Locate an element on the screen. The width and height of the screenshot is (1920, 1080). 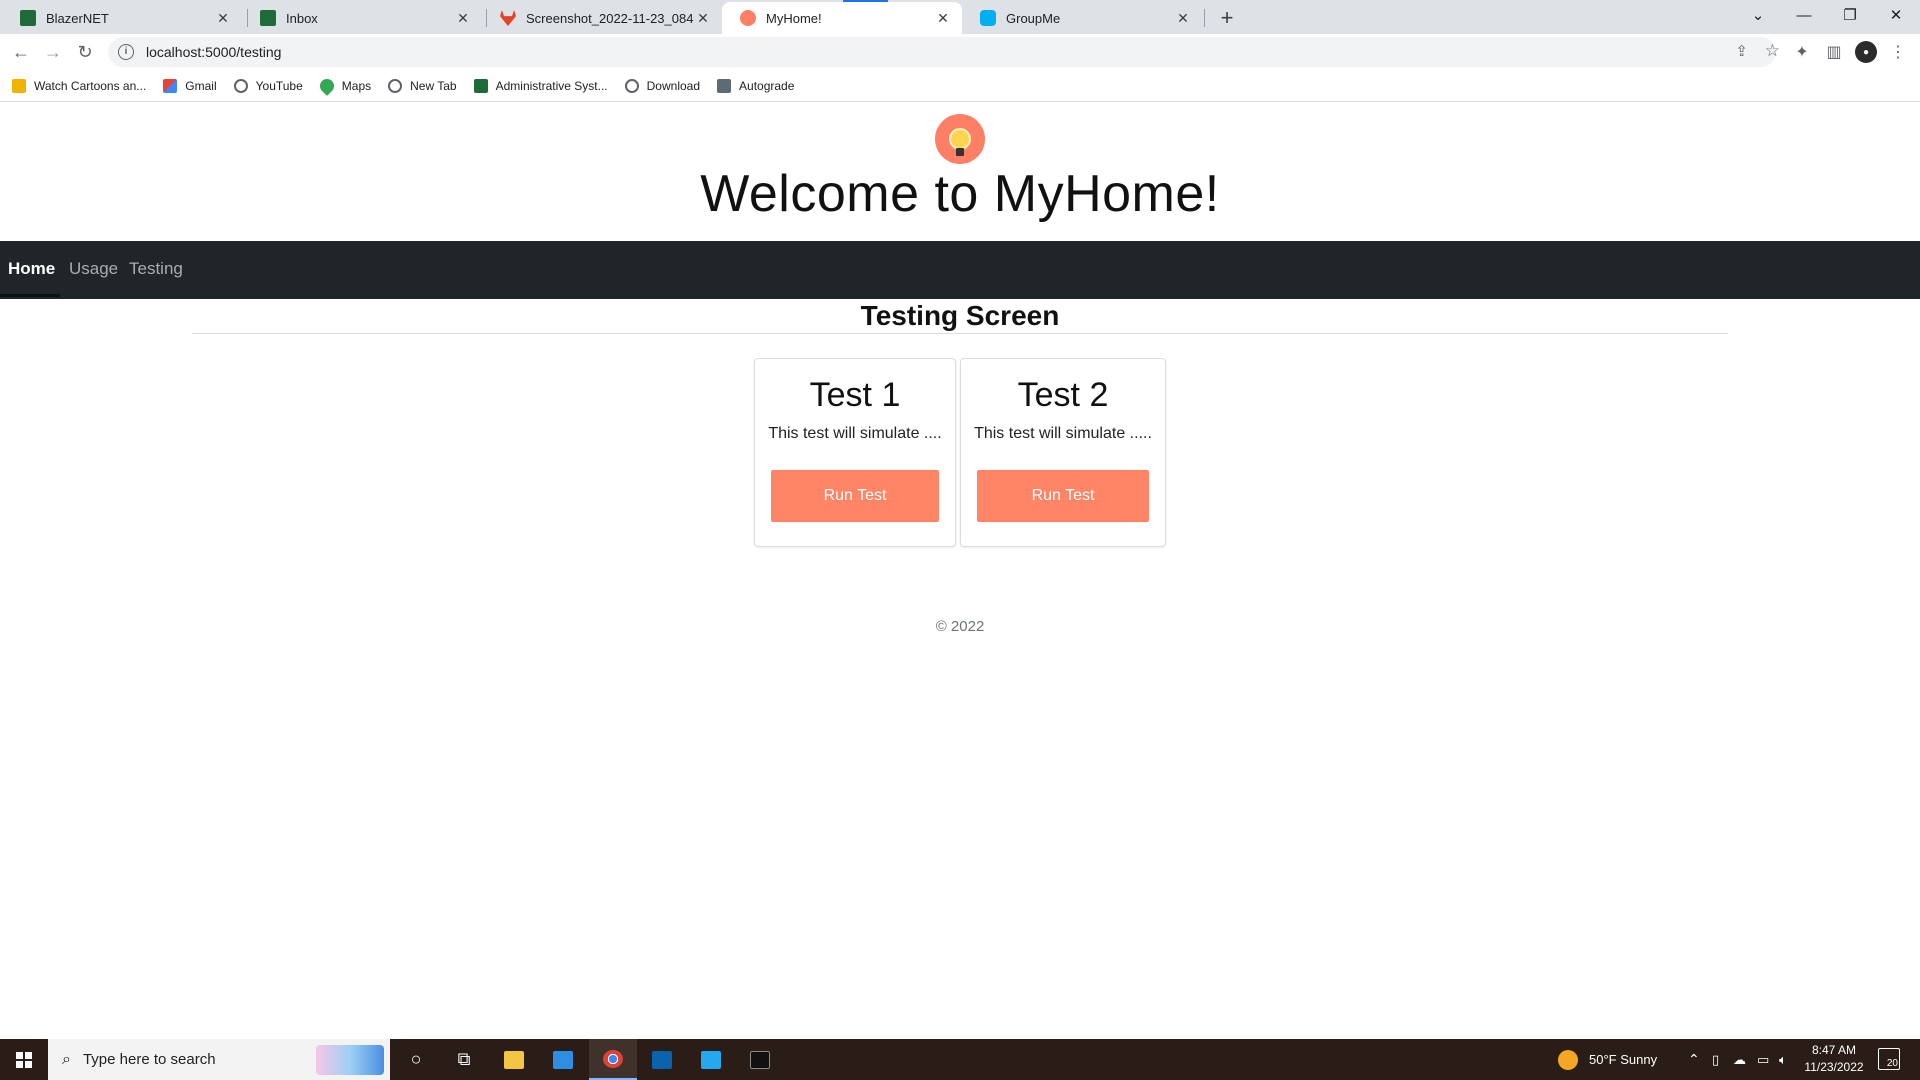
weather-widget: 50°F Sunny is located at coordinates (1607, 1059).